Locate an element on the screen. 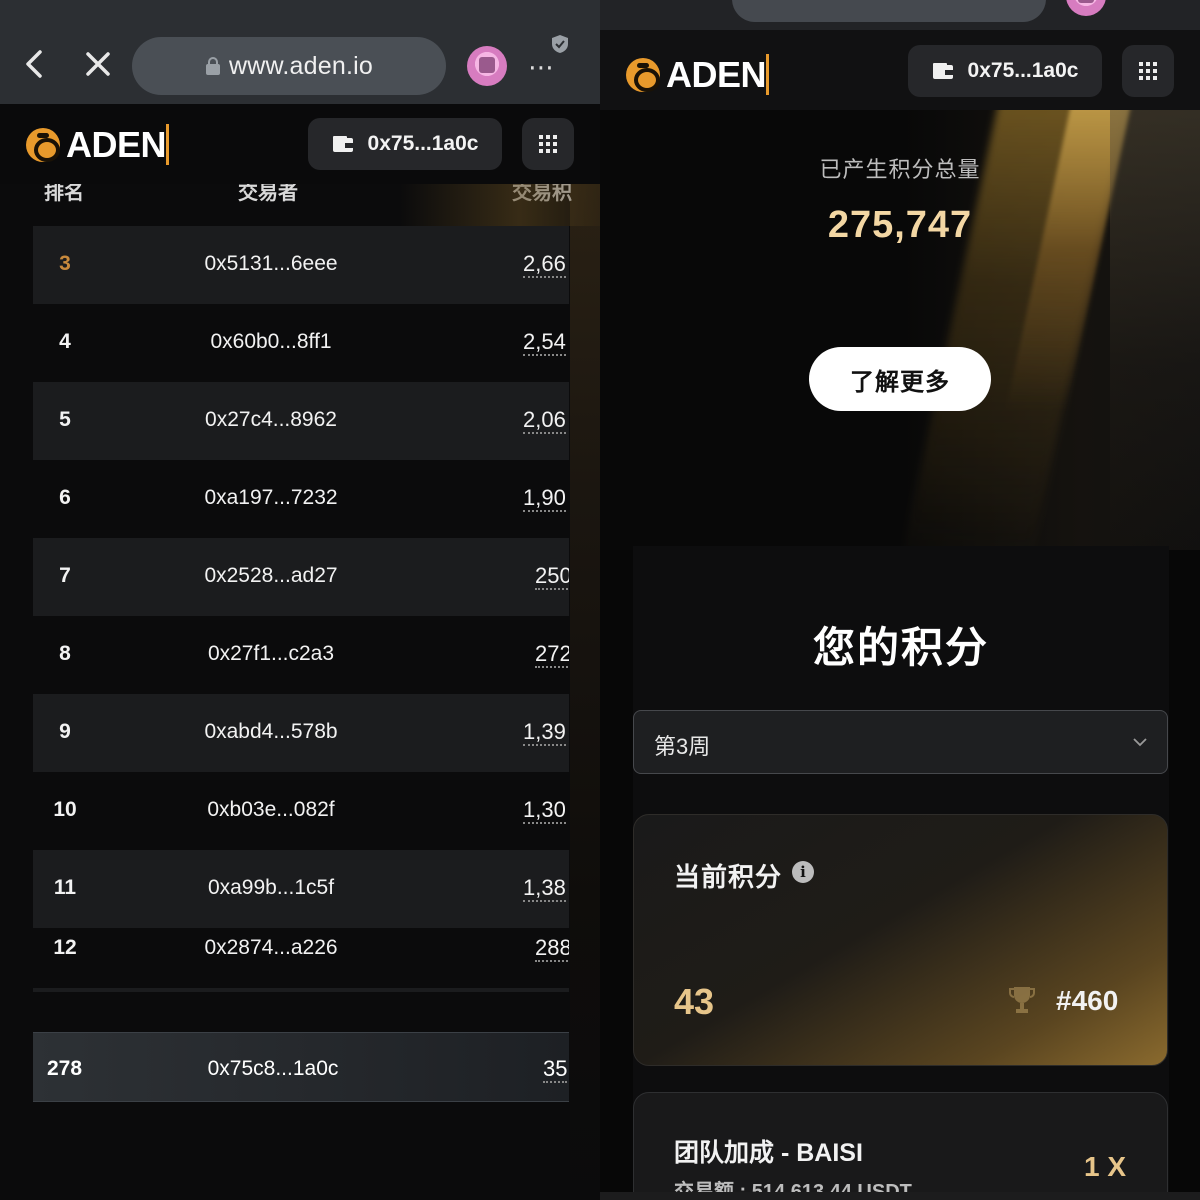  row-trader: 0x2874...a226 is located at coordinates (271, 948).